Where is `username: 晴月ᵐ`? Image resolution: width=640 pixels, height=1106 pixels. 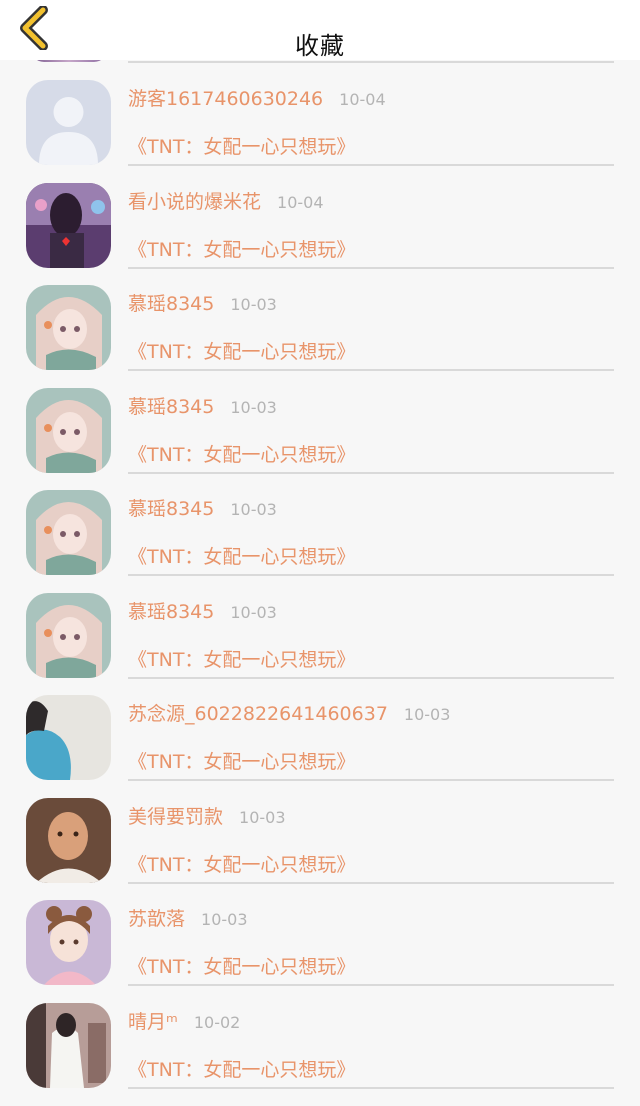
username: 晴月ᵐ is located at coordinates (153, 1022).